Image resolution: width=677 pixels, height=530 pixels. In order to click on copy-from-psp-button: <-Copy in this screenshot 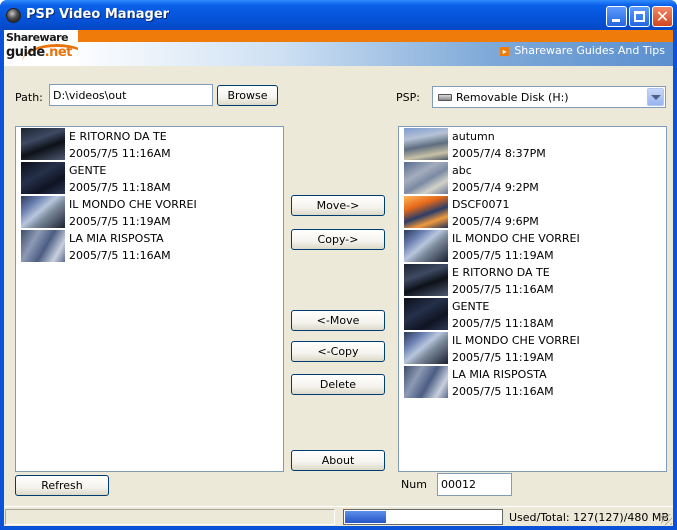, I will do `click(338, 351)`.